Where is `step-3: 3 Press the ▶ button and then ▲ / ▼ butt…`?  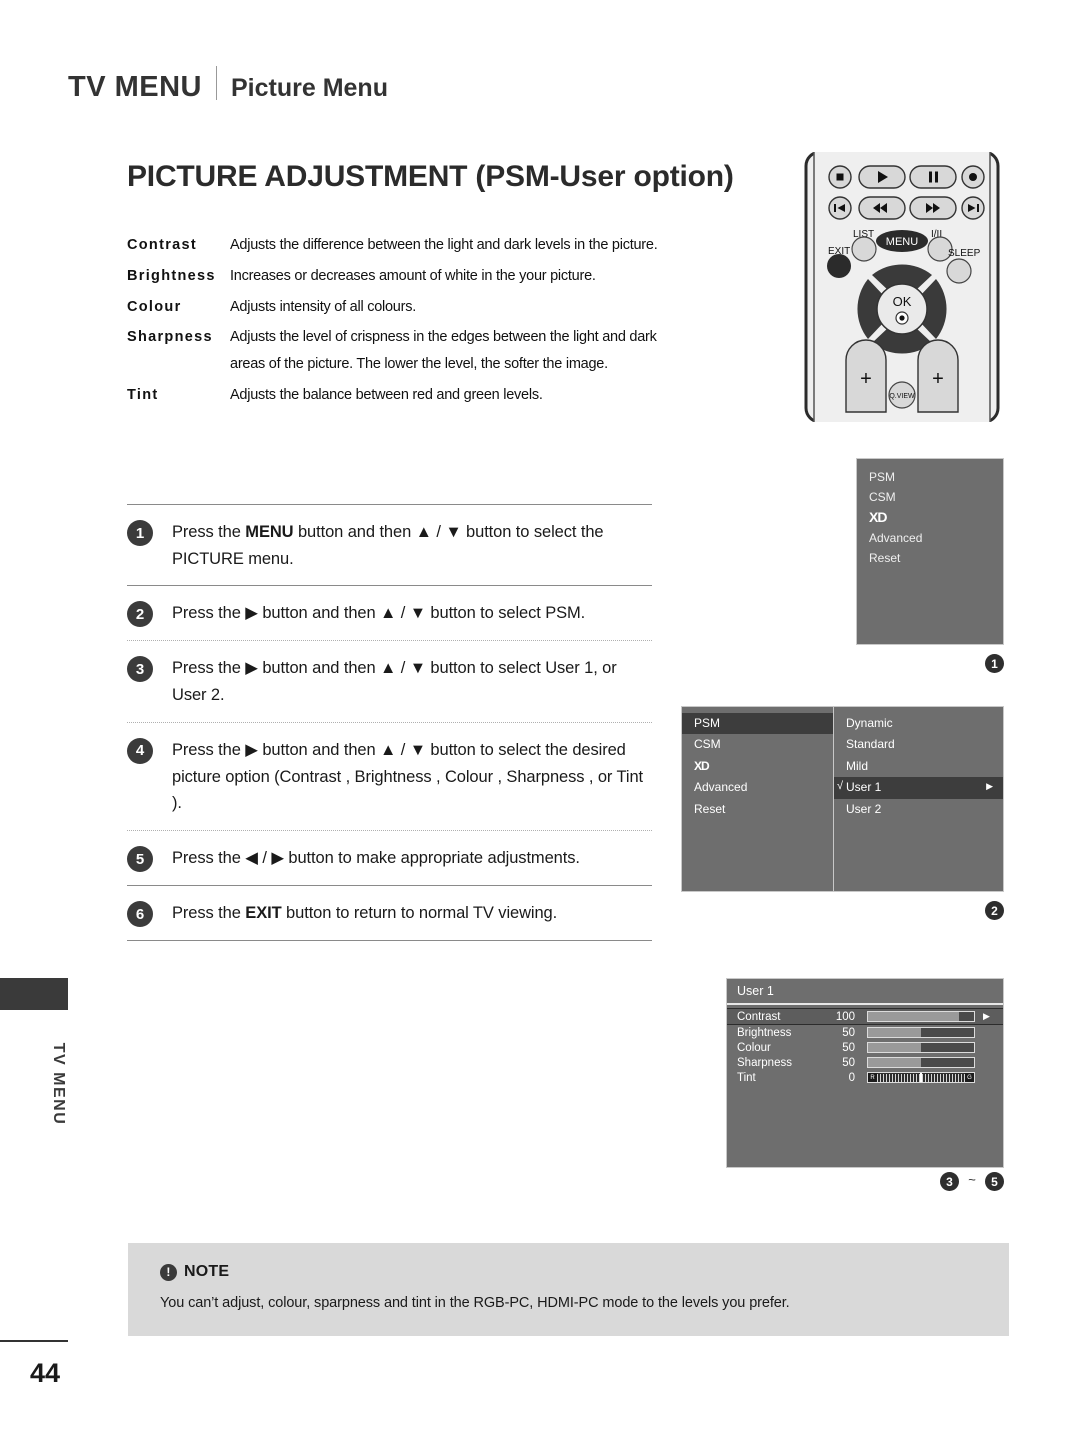
step-3: 3 Press the ▶ button and then ▲ / ▼ butt… is located at coordinates (389, 681).